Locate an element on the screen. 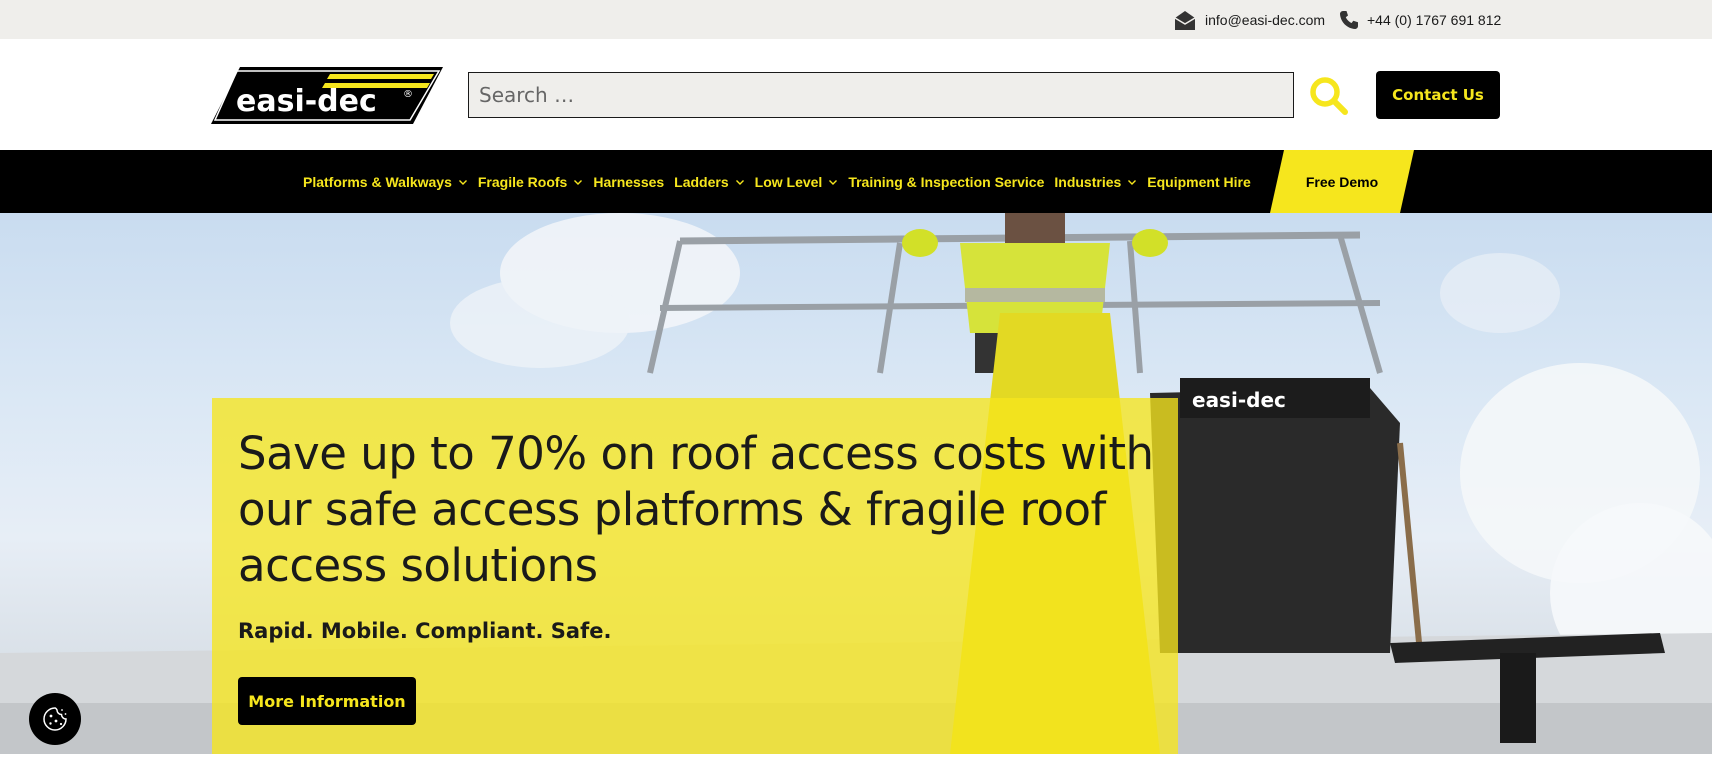 The height and width of the screenshot is (773, 1712). nav-item-low-level: Low Level is located at coordinates (797, 182).